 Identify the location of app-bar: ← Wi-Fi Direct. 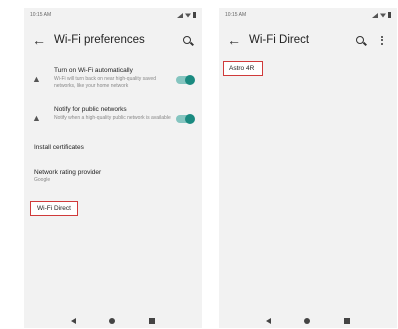
(308, 40).